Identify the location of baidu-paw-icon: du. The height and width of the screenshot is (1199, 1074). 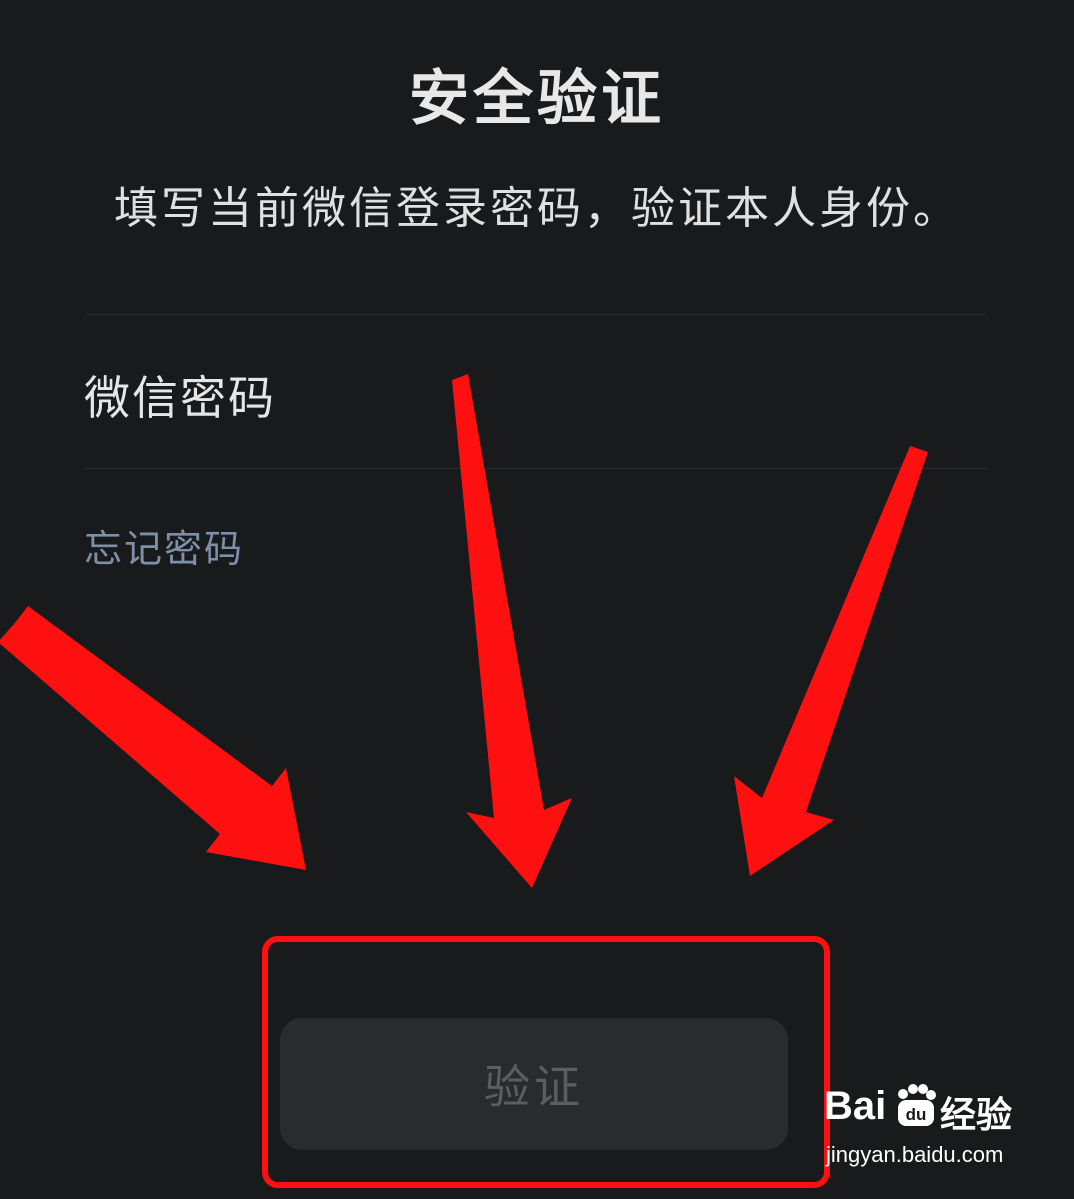
(917, 1105).